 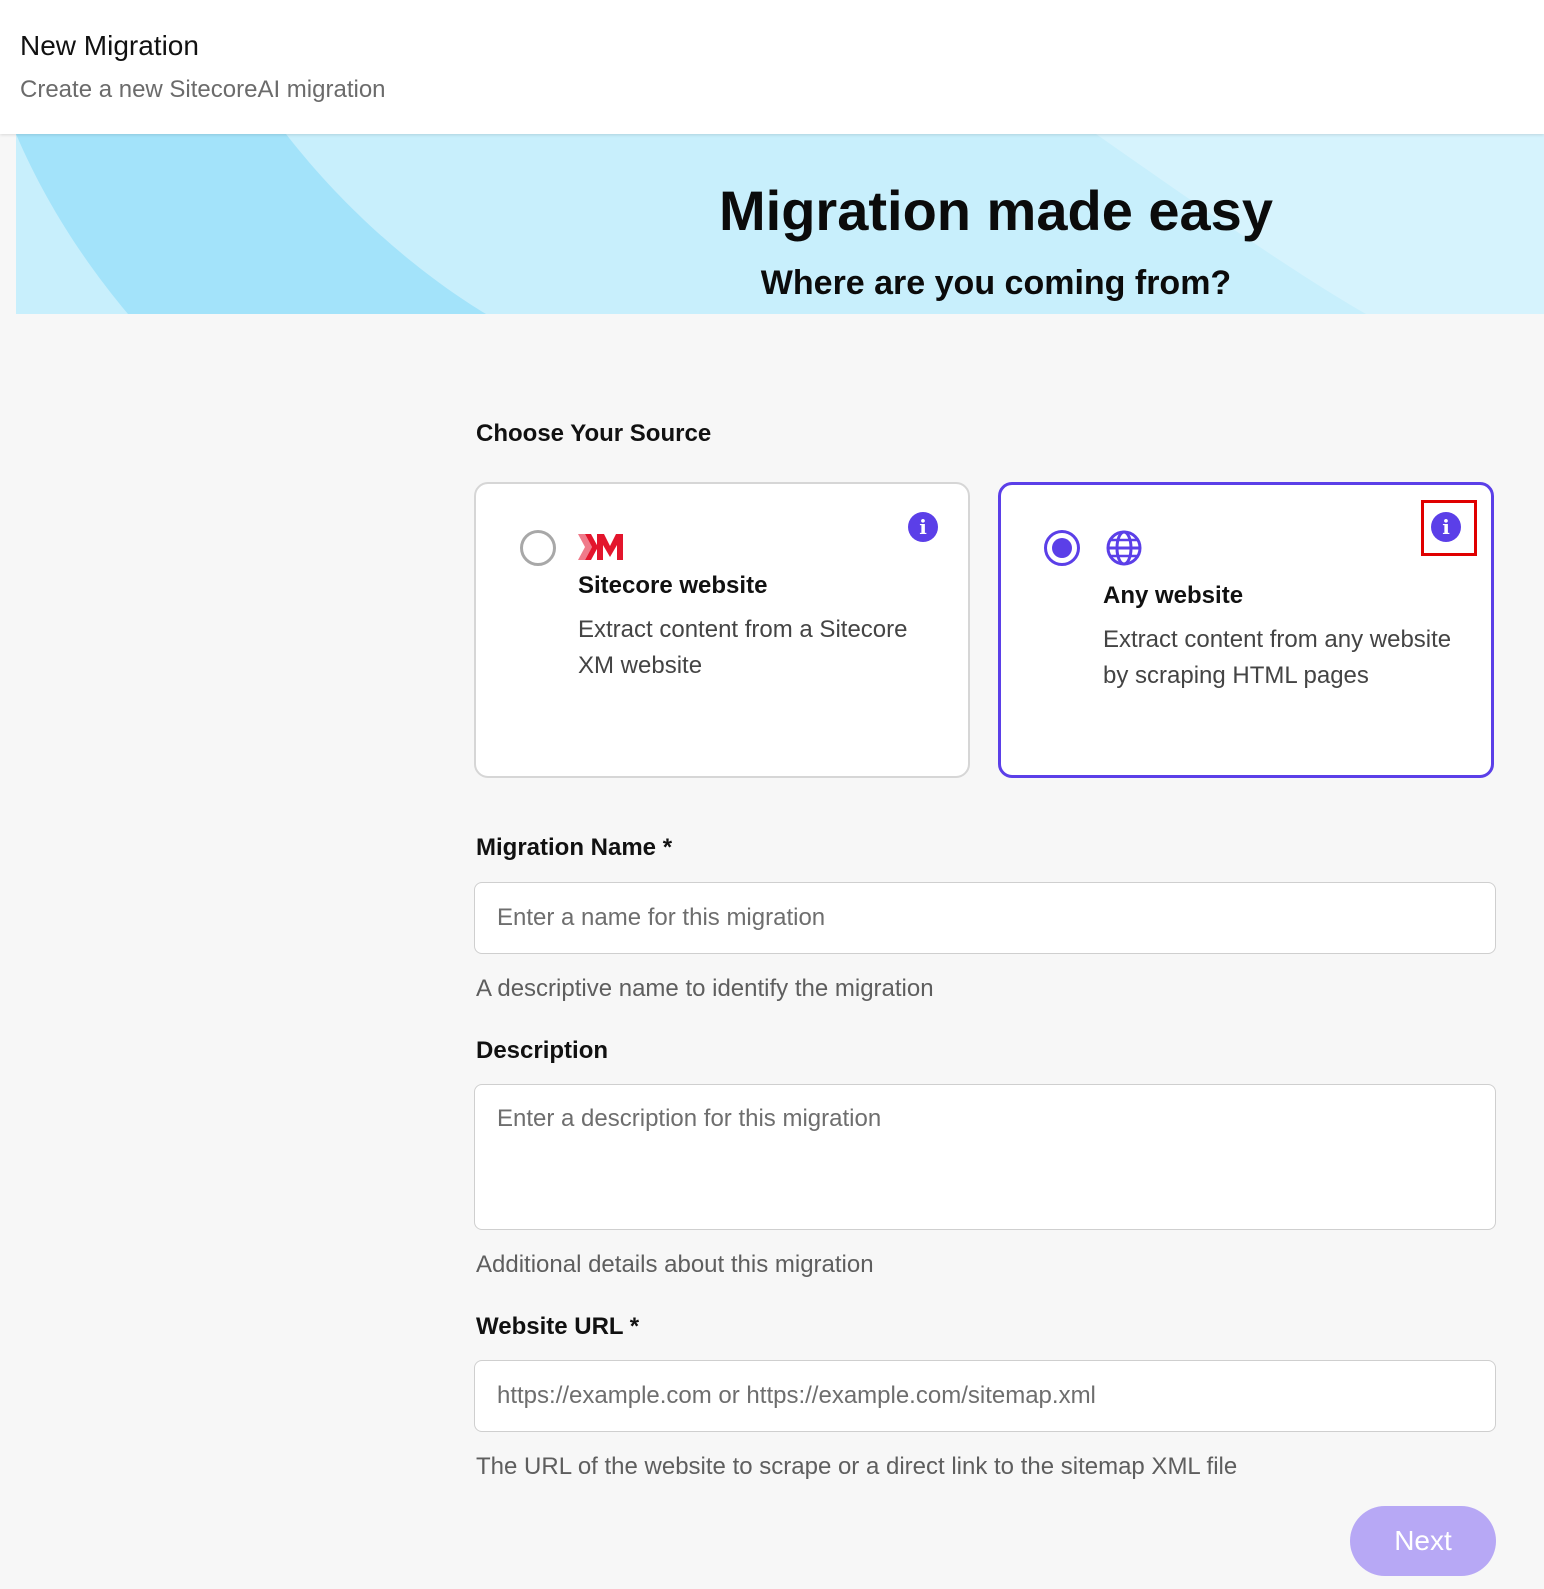 What do you see at coordinates (1124, 550) in the screenshot?
I see `globe-icon` at bounding box center [1124, 550].